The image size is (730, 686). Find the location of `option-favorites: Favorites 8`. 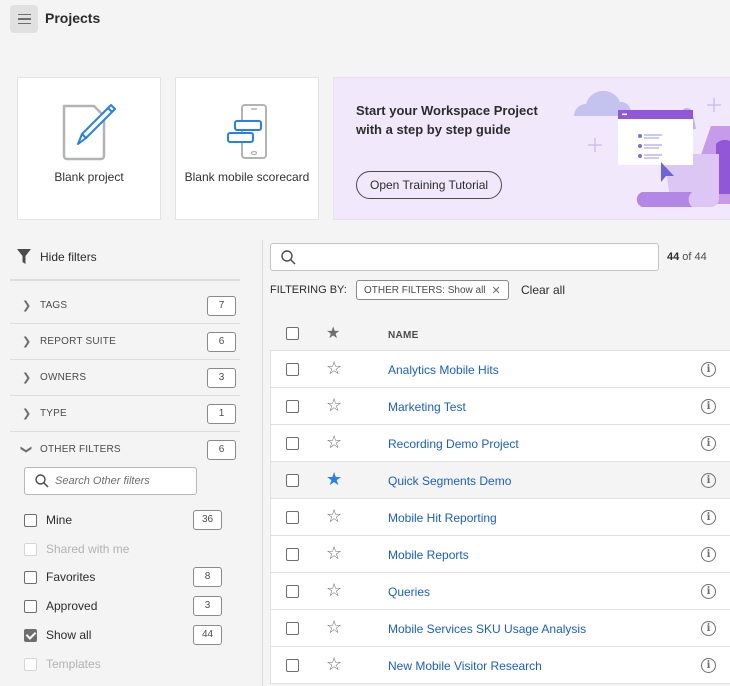

option-favorites: Favorites 8 is located at coordinates (123, 577).